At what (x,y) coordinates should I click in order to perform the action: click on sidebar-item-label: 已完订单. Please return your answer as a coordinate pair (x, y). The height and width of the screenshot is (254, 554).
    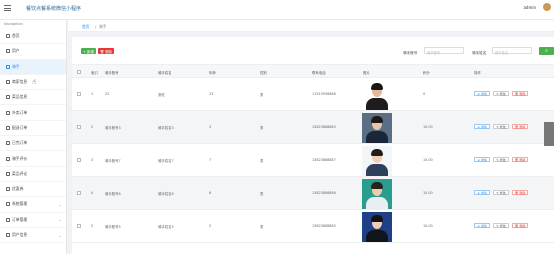
    Looking at the image, I should click on (20, 143).